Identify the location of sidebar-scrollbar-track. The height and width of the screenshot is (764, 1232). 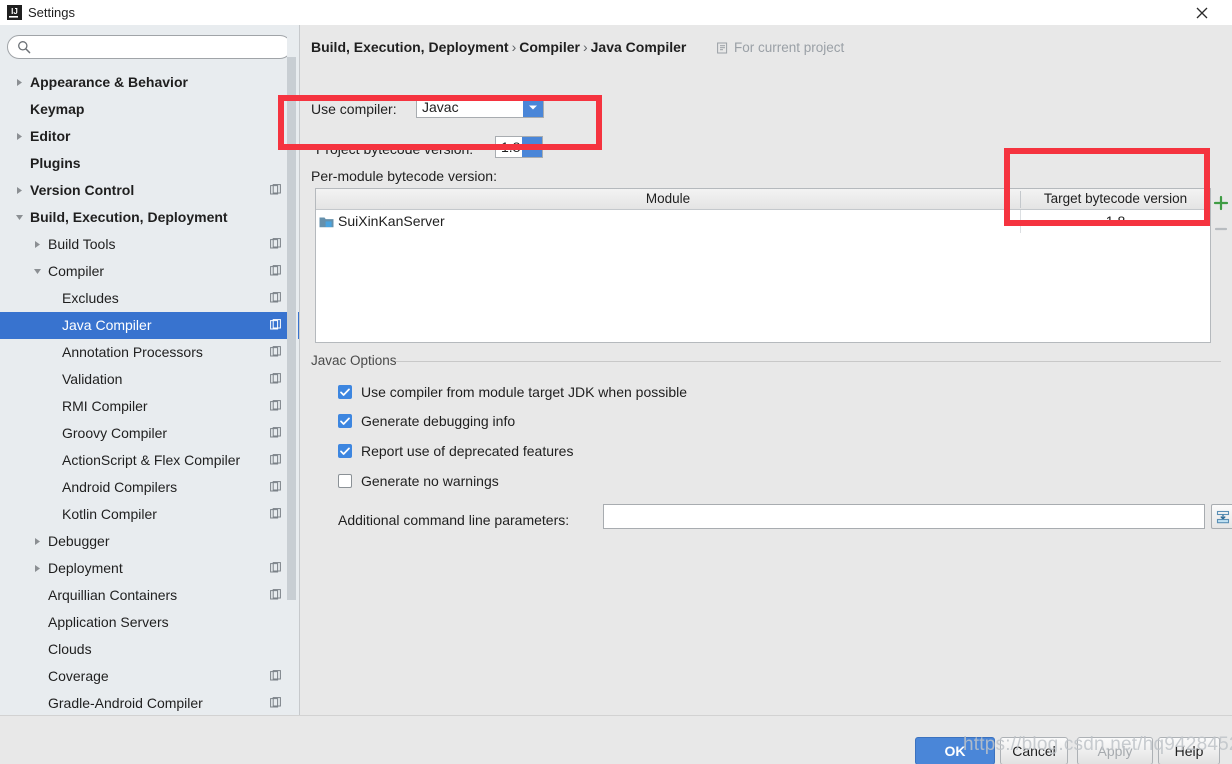
(292, 370).